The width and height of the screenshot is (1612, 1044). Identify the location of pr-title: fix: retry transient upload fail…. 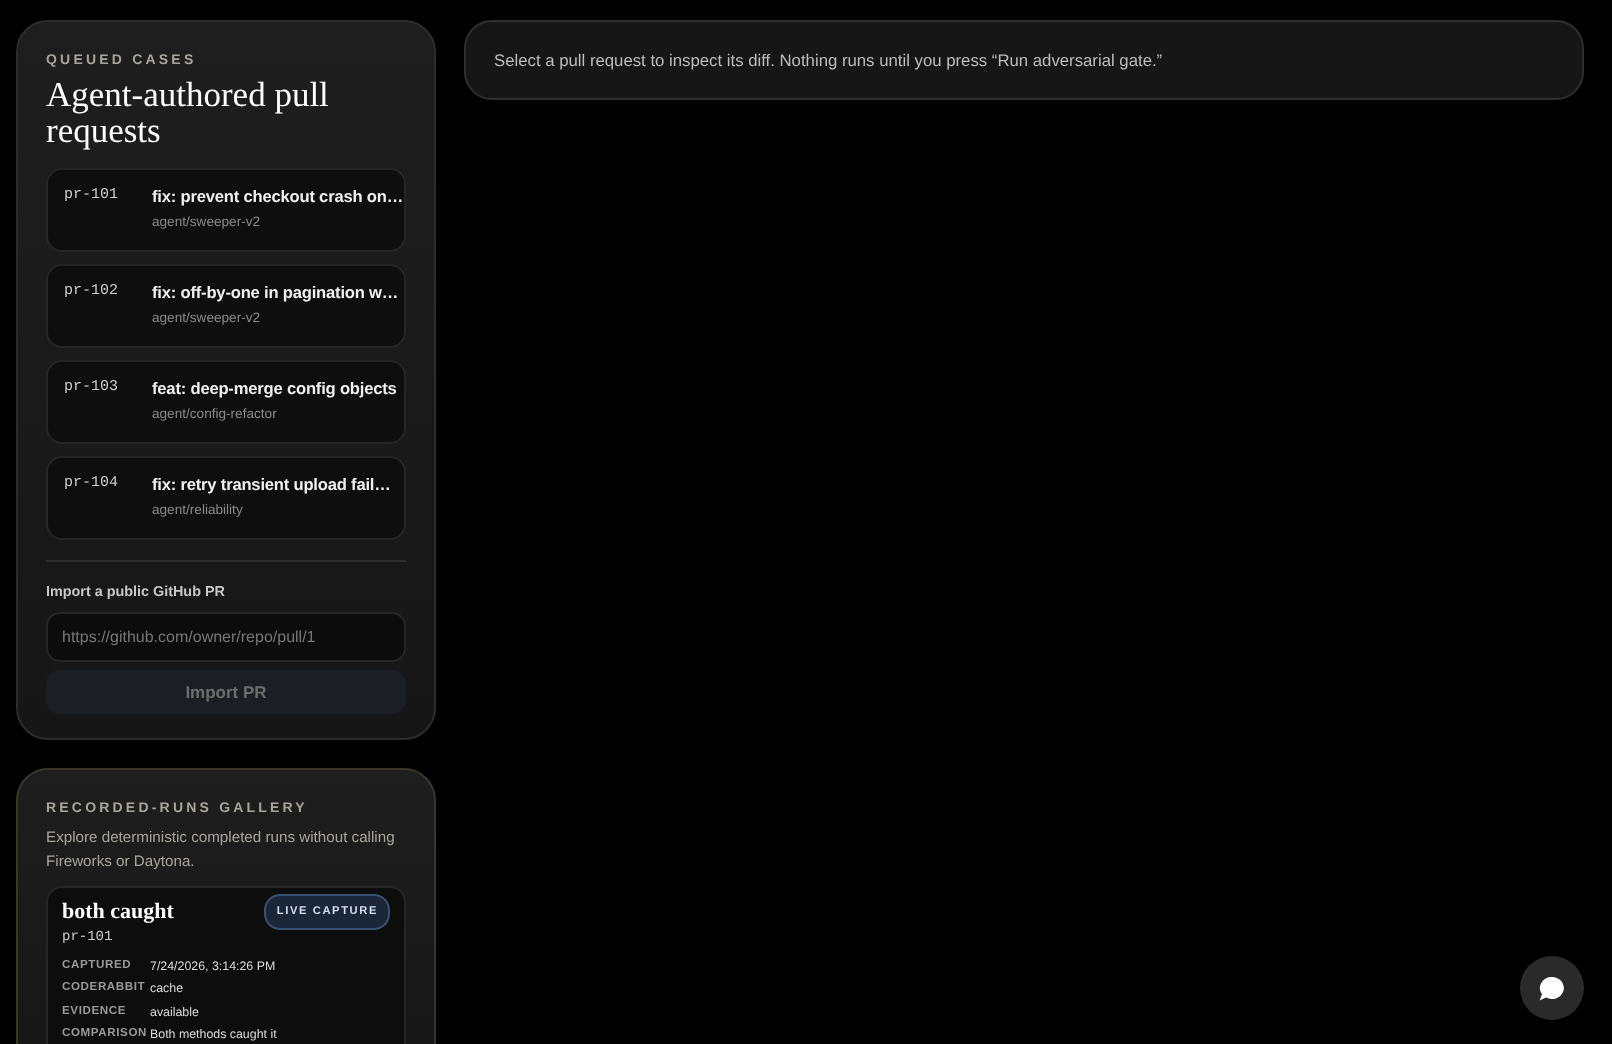
(271, 484).